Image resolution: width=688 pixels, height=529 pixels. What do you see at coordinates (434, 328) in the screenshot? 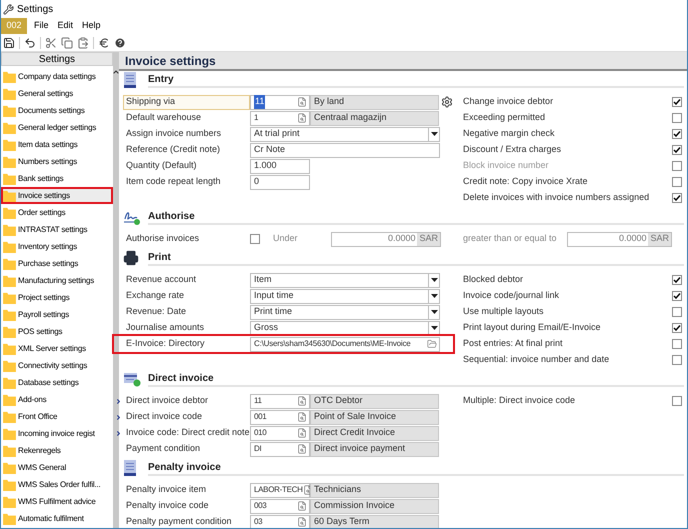
I see `dropdown-arrow-icon` at bounding box center [434, 328].